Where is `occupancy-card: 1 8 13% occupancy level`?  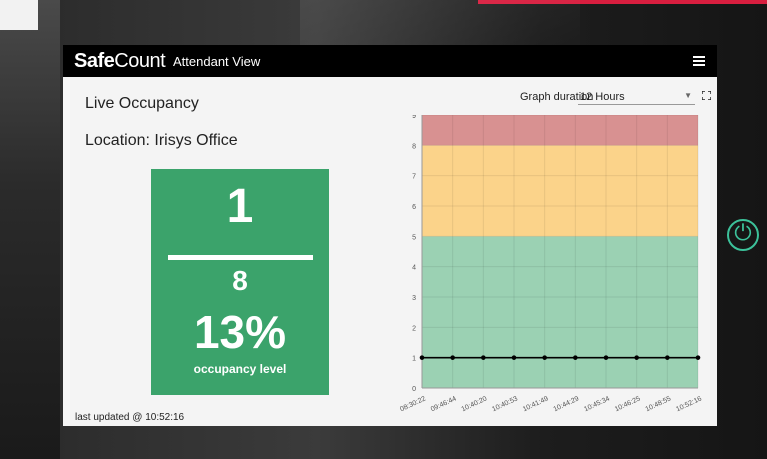 occupancy-card: 1 8 13% occupancy level is located at coordinates (240, 282).